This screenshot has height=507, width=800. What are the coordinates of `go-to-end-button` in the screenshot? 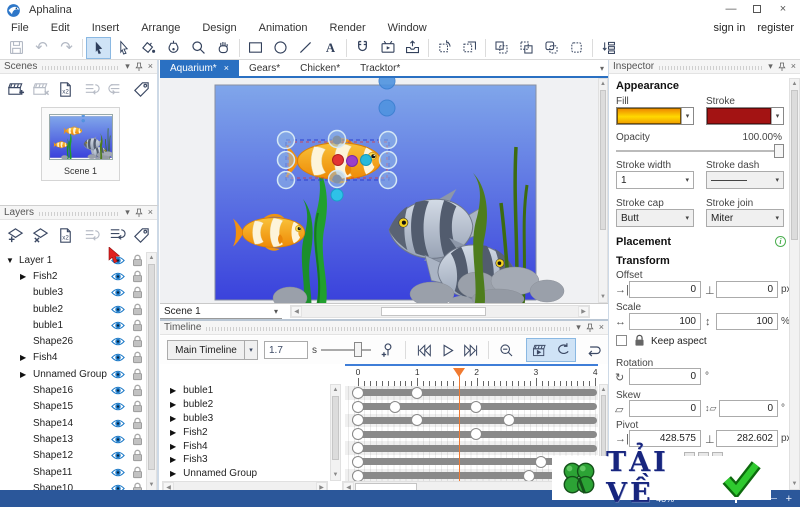 It's located at (471, 350).